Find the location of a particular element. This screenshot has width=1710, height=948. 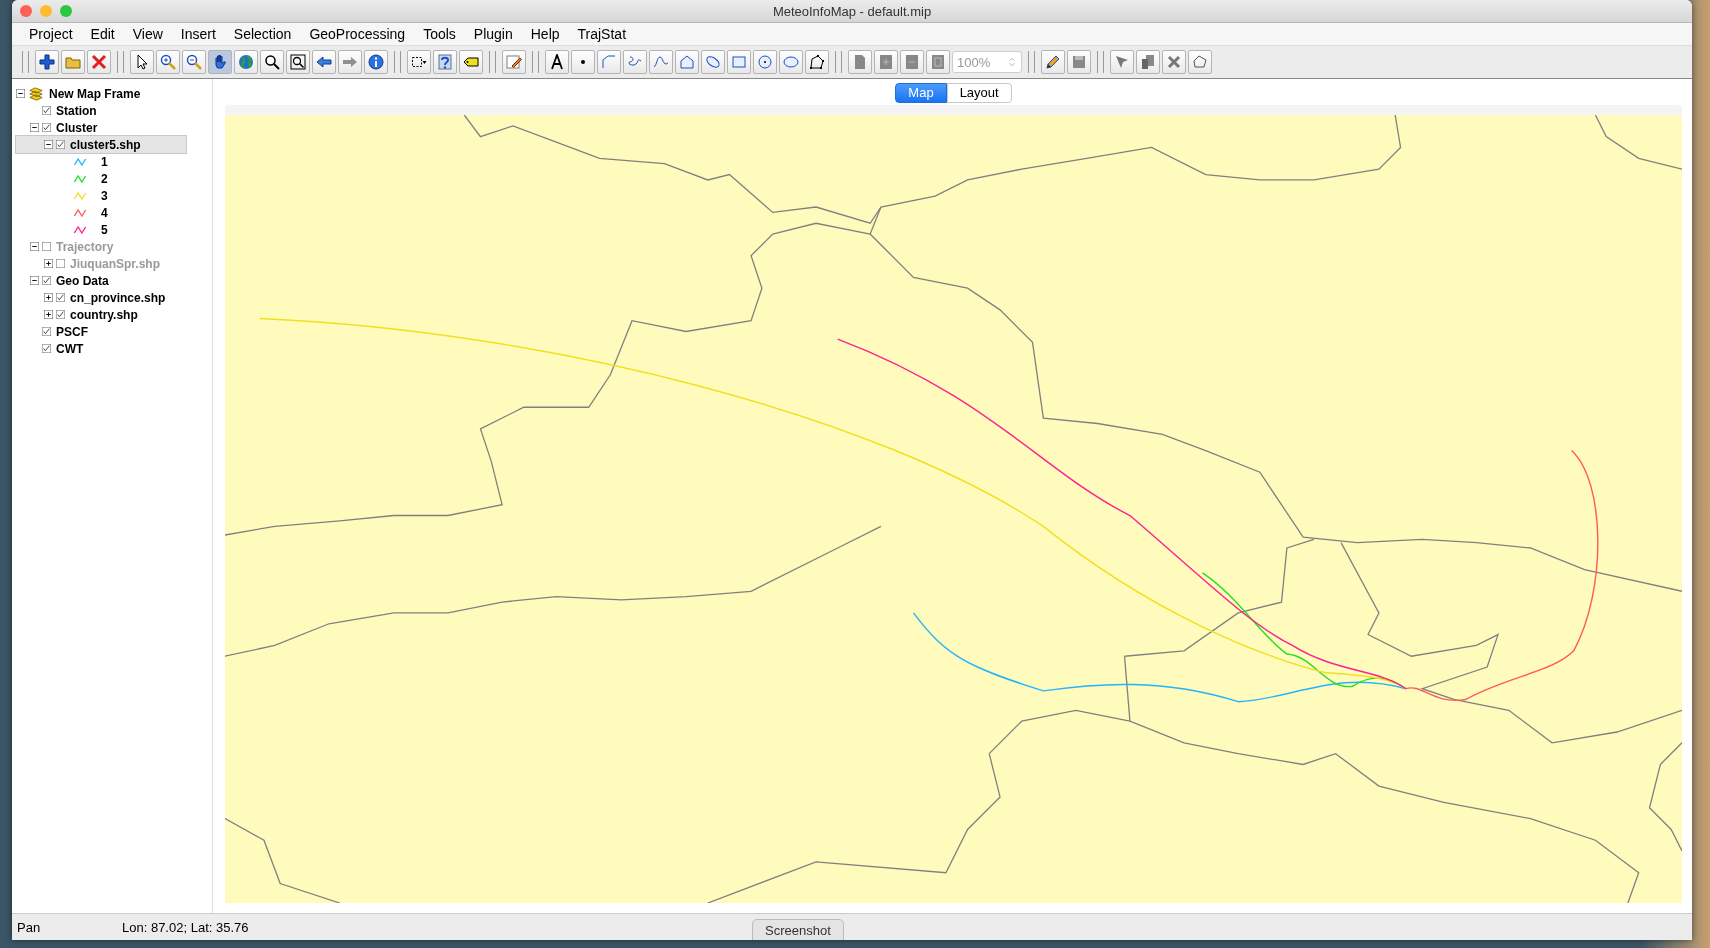

layer-label: country.shp is located at coordinates (104, 314).